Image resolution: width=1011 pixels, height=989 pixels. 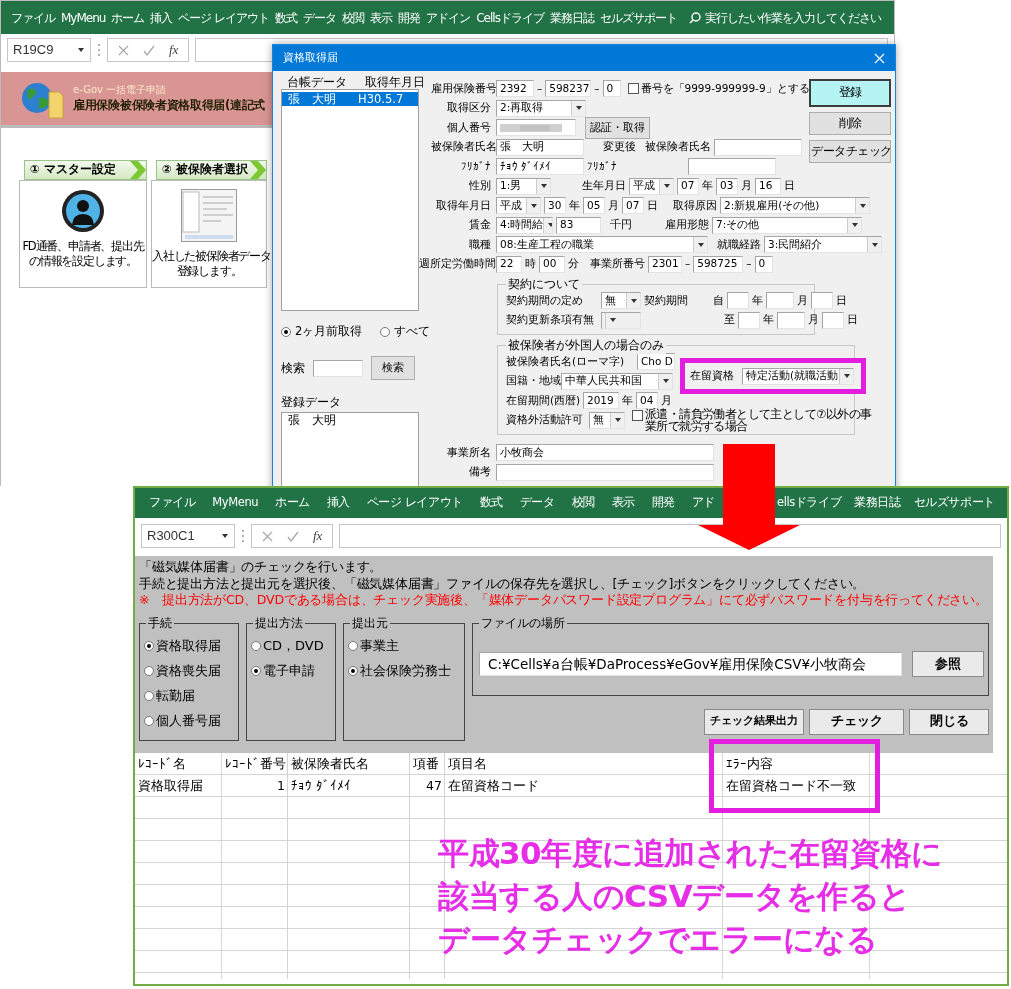 What do you see at coordinates (255, 764) in the screenshot?
I see `column-header: ﾚｺｰﾄﾞ番号` at bounding box center [255, 764].